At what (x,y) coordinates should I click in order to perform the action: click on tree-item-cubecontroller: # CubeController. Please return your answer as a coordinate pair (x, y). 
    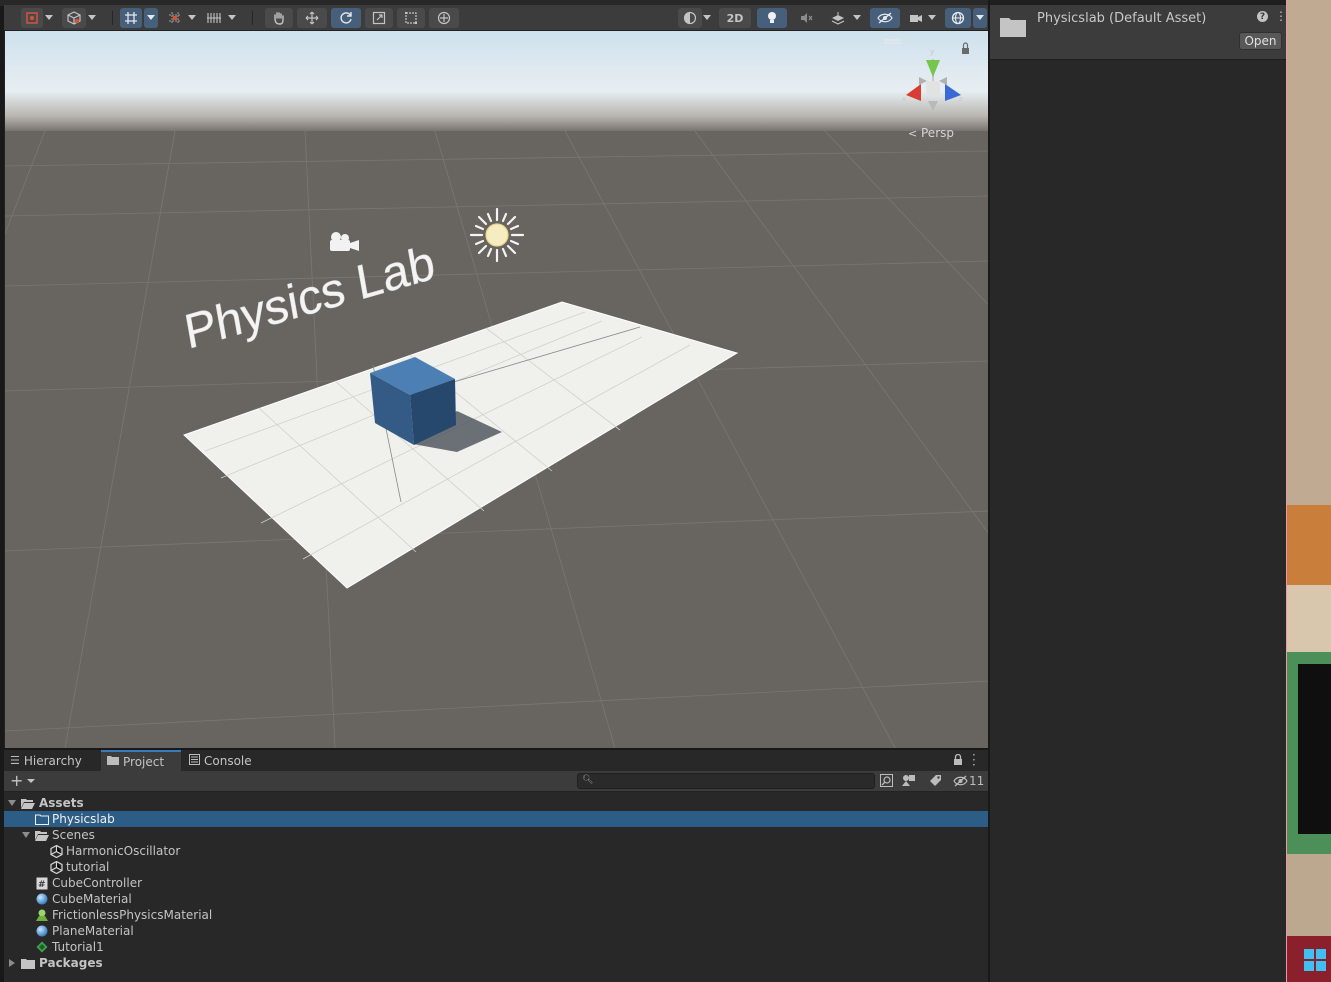
    Looking at the image, I should click on (496, 883).